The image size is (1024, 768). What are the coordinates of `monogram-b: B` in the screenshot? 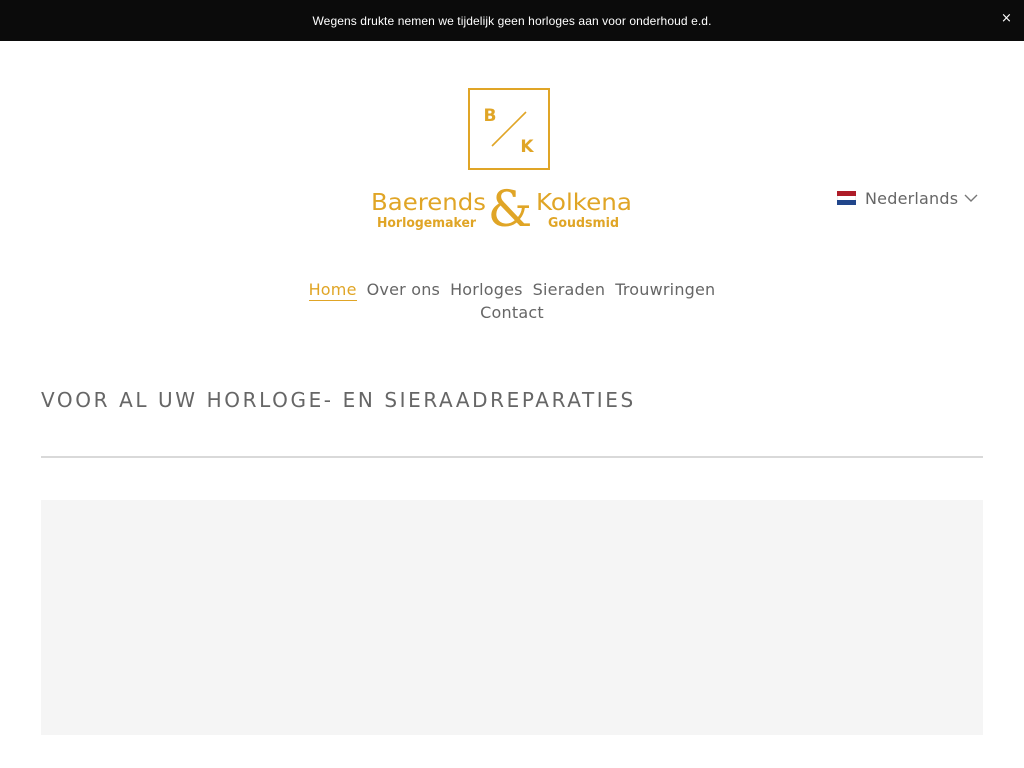 It's located at (490, 116).